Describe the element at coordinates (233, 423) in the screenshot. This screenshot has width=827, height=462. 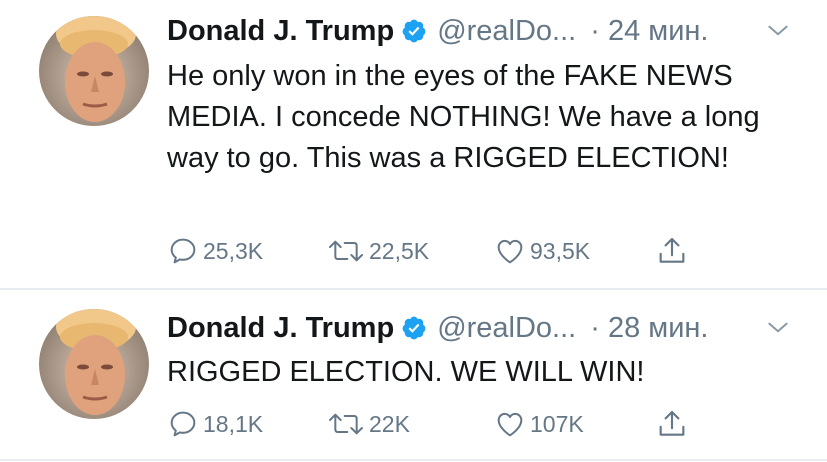
I see `reply-count: 18,1K` at that location.